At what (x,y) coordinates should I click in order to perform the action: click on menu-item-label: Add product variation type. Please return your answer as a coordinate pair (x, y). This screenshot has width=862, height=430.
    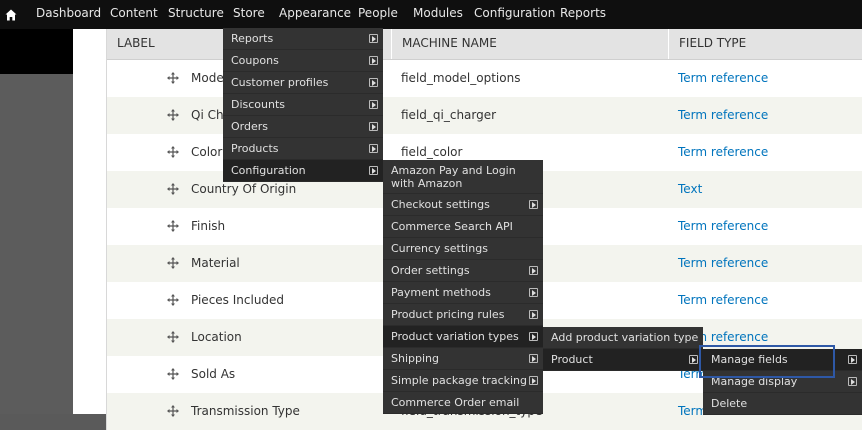
    Looking at the image, I should click on (625, 337).